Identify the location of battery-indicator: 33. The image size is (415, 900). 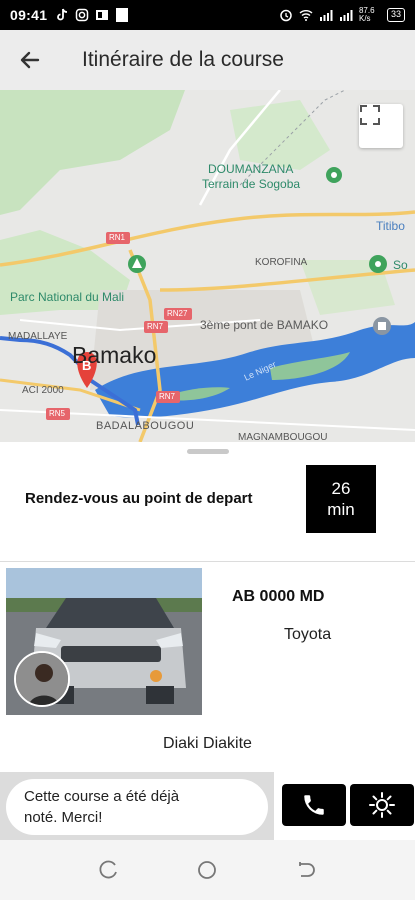
(395, 15).